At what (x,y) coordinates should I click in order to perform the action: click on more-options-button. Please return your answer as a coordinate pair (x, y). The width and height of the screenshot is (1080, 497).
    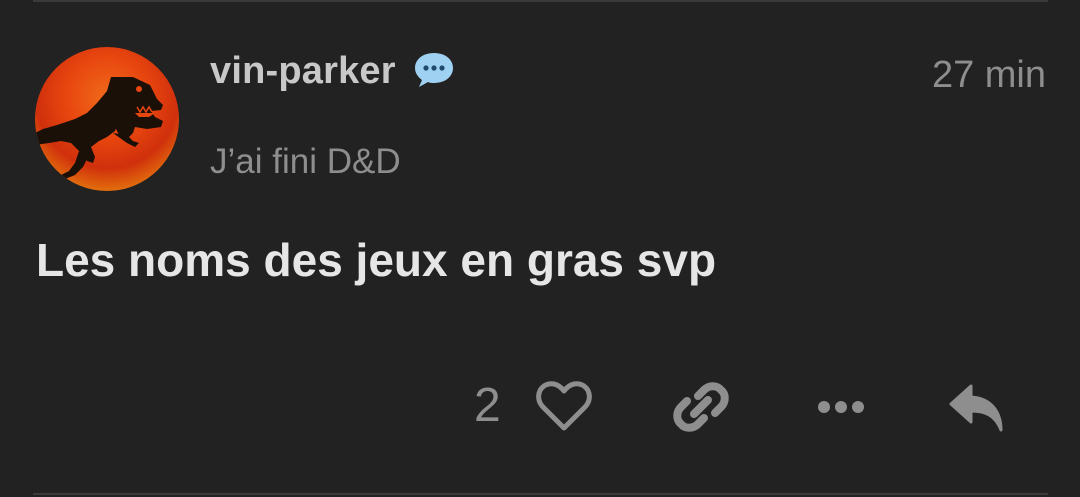
    Looking at the image, I should click on (841, 407).